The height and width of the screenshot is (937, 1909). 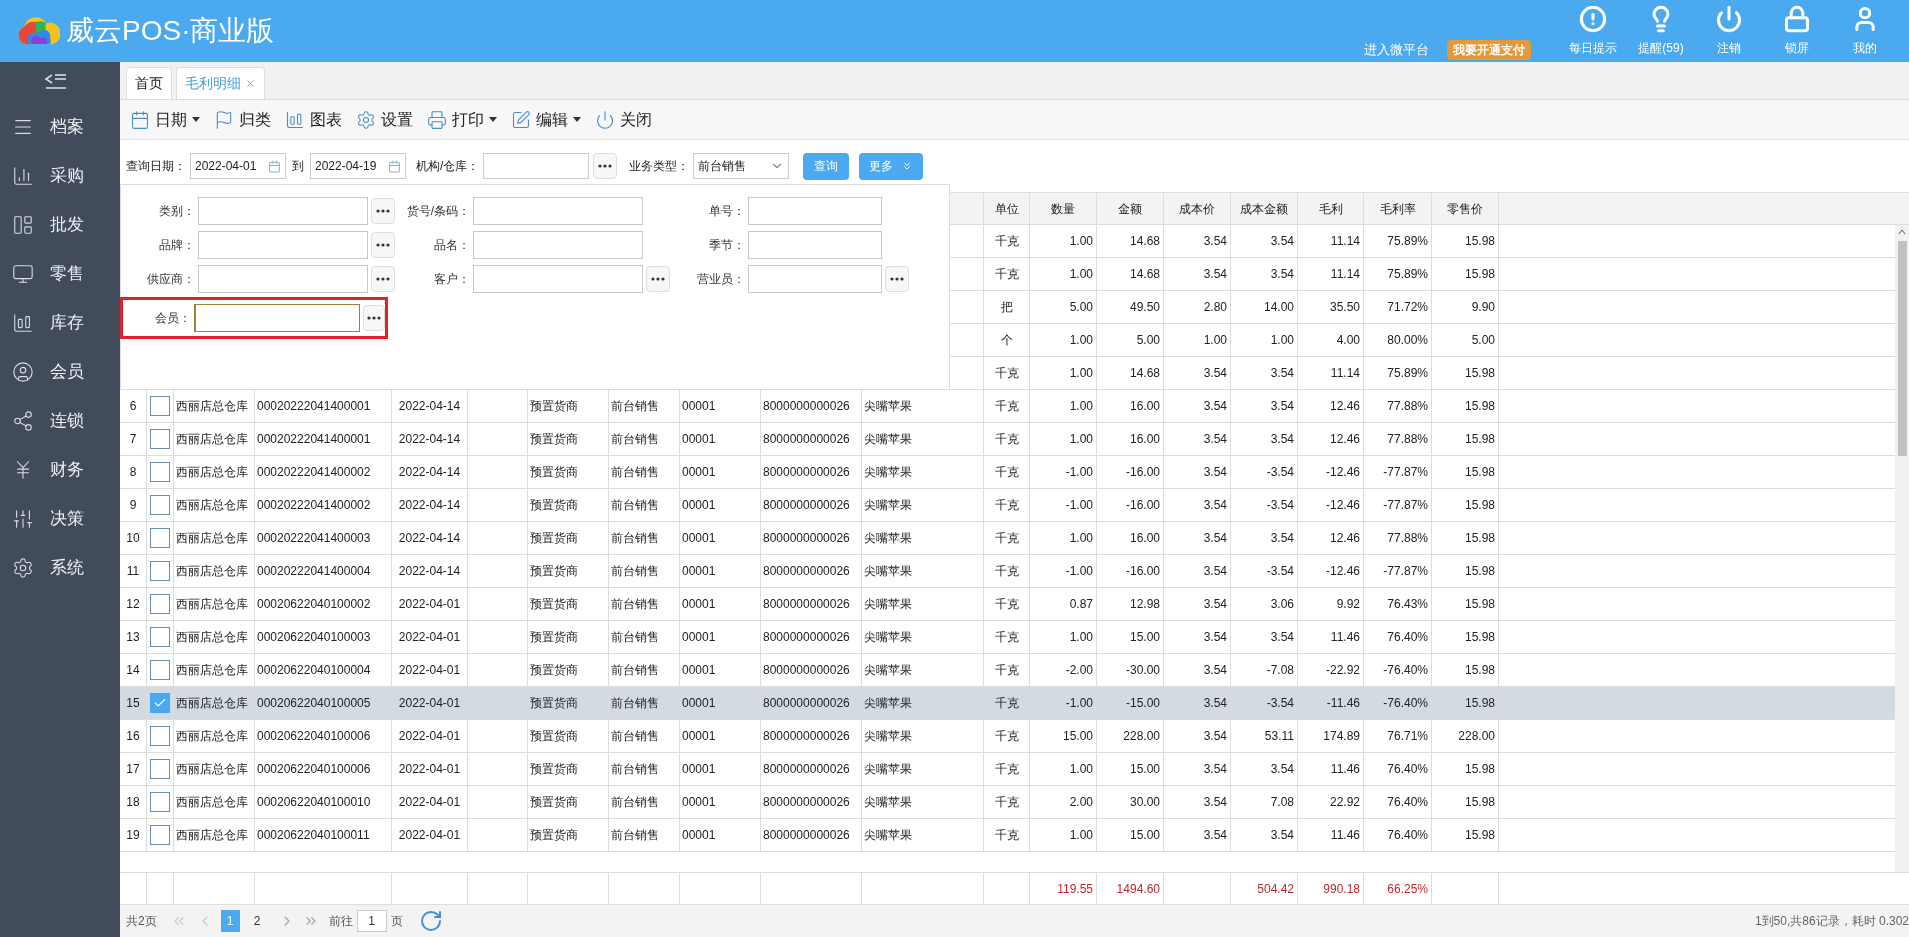 I want to click on table-row: 7 西丽店总仓库 00020222041400001 2022-04-14 预置货商 前台销售 00001 8000000000026 尖嘴苹果 千克 1.00 16.00 3.54 3.54 12.46 77.88% 15.98, so click(x=1007, y=439).